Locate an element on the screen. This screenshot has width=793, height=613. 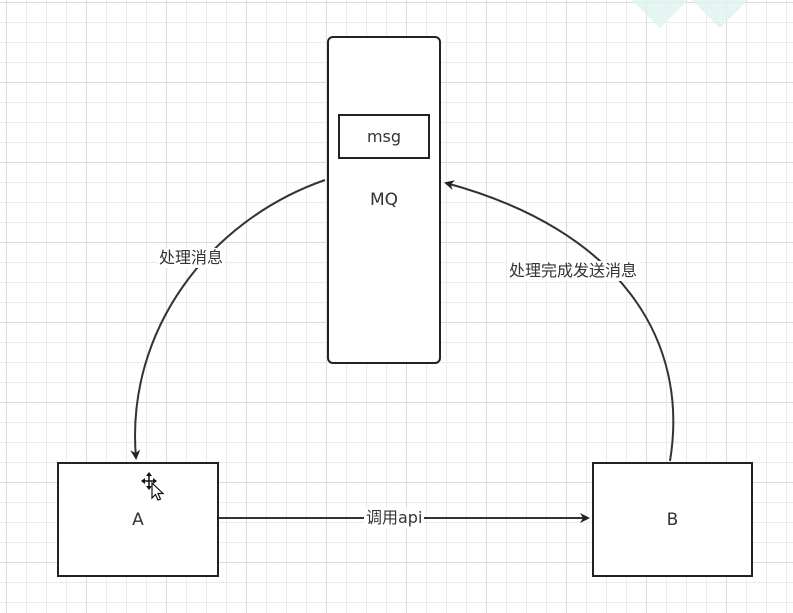
node-a-label: A is located at coordinates (138, 519).